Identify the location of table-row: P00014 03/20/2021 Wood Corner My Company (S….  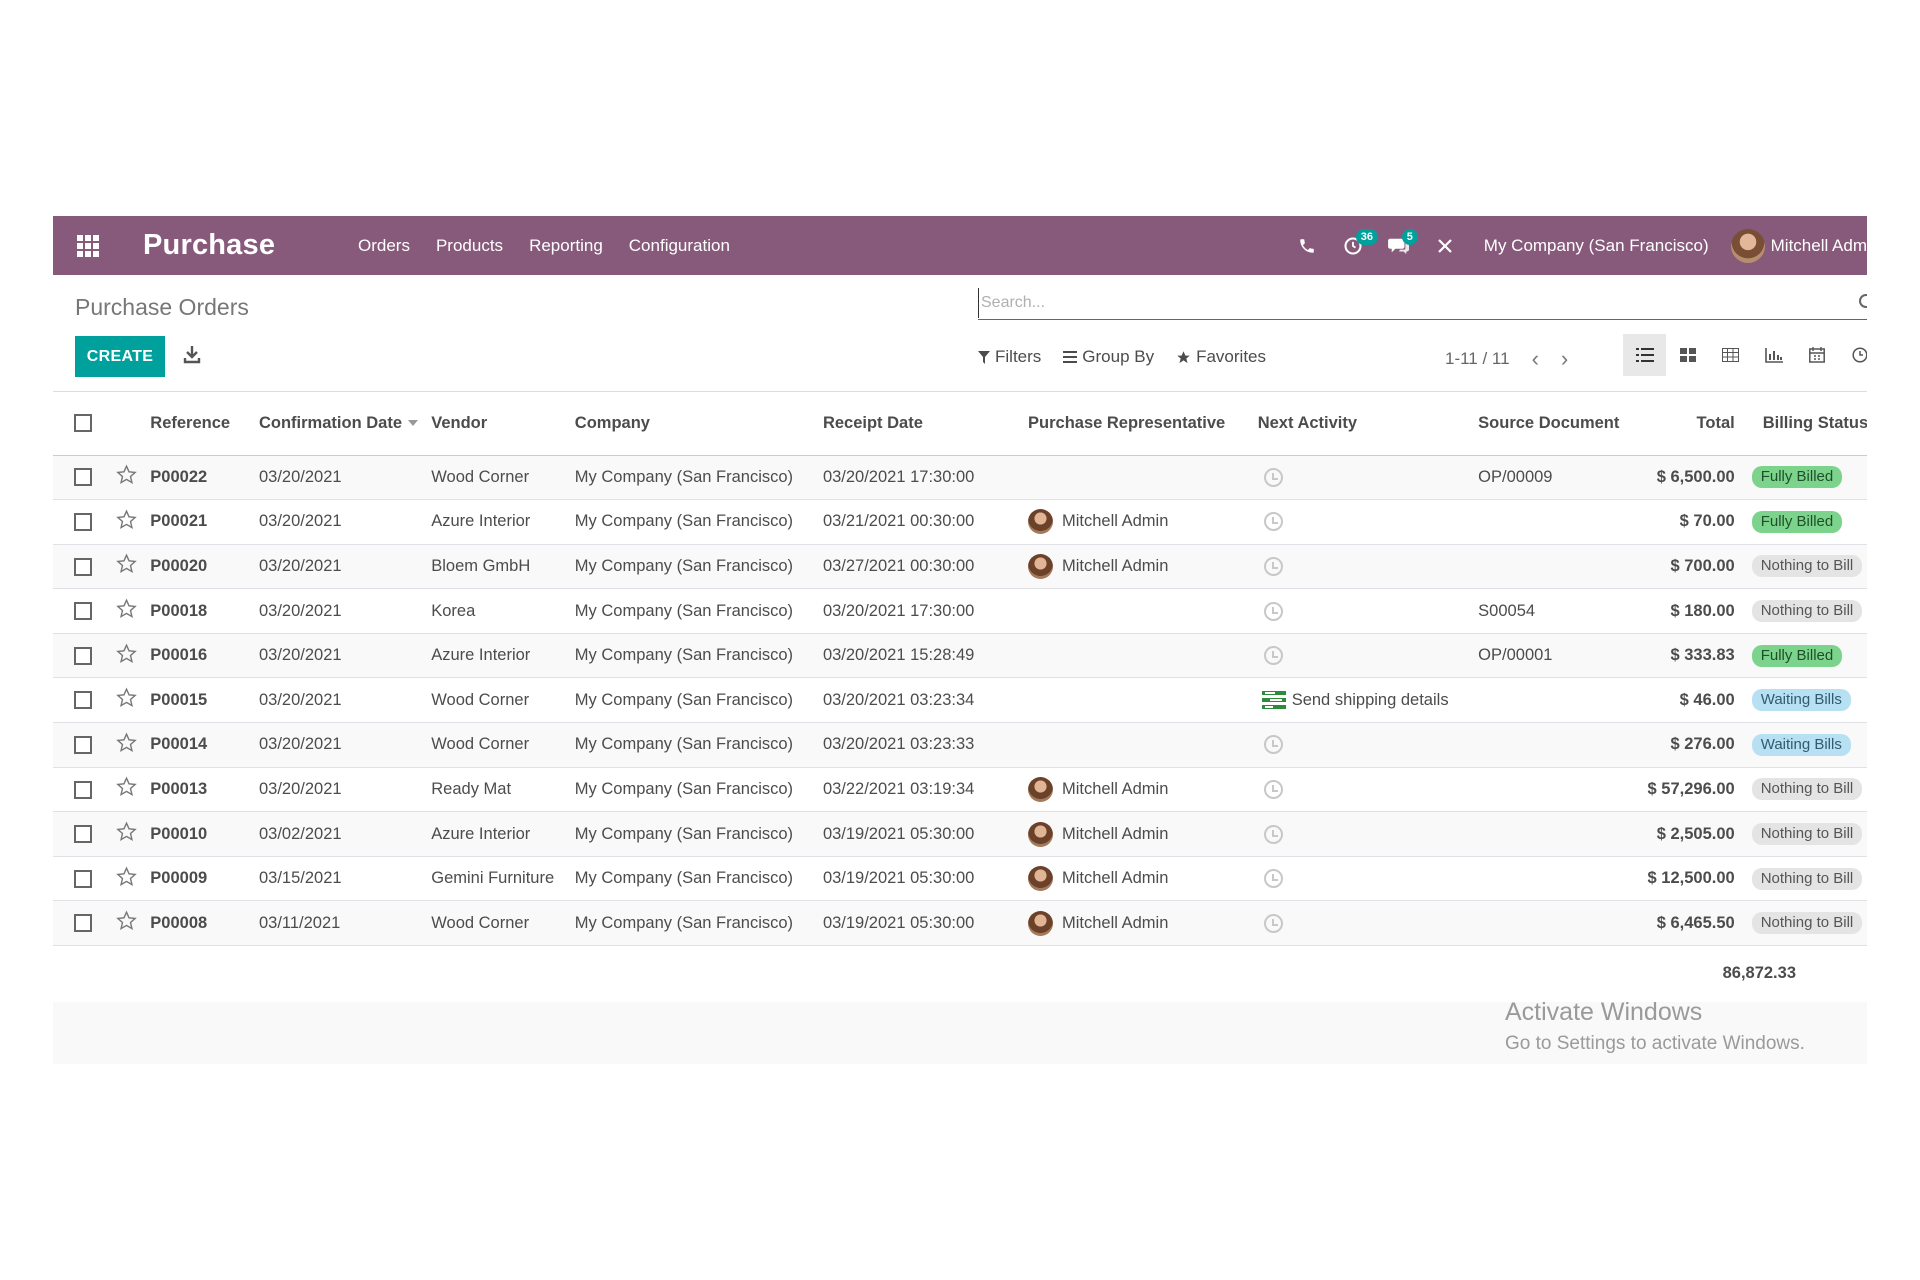
(960, 745).